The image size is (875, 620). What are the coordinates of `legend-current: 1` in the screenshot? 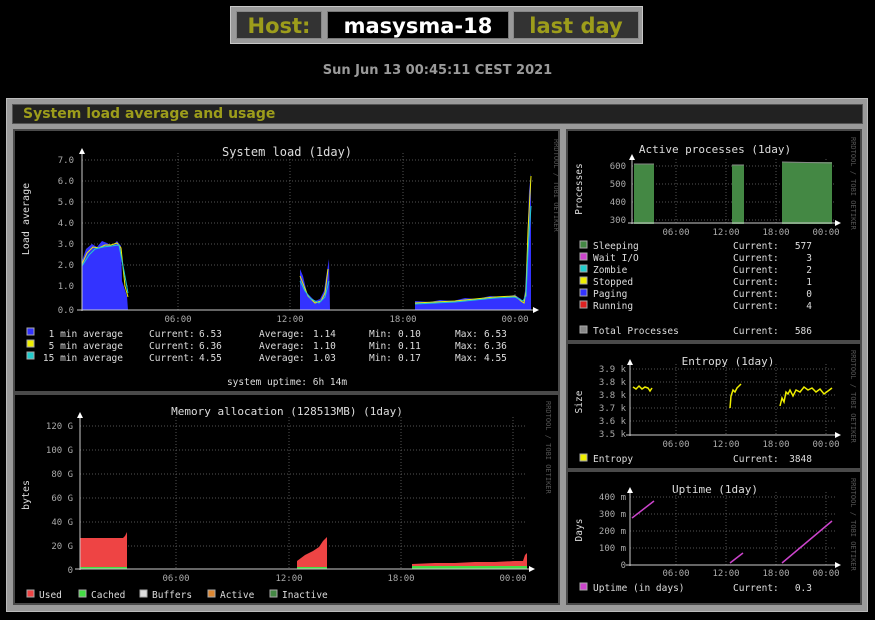 It's located at (809, 282).